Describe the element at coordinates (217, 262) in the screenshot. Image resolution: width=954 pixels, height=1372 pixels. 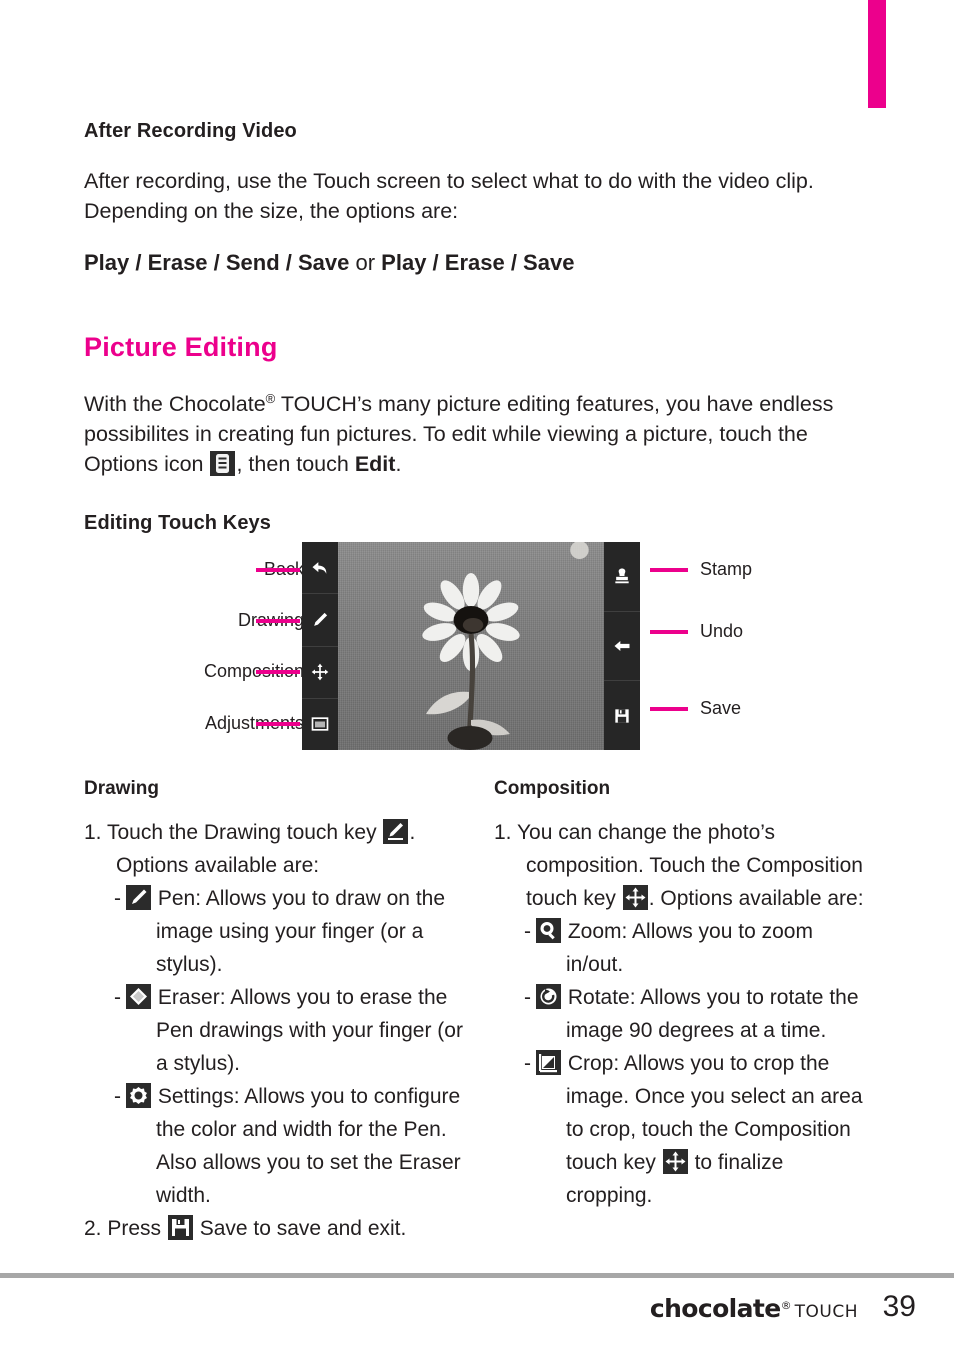
I see `options-set-1: Play / Erase / Send / Save` at that location.